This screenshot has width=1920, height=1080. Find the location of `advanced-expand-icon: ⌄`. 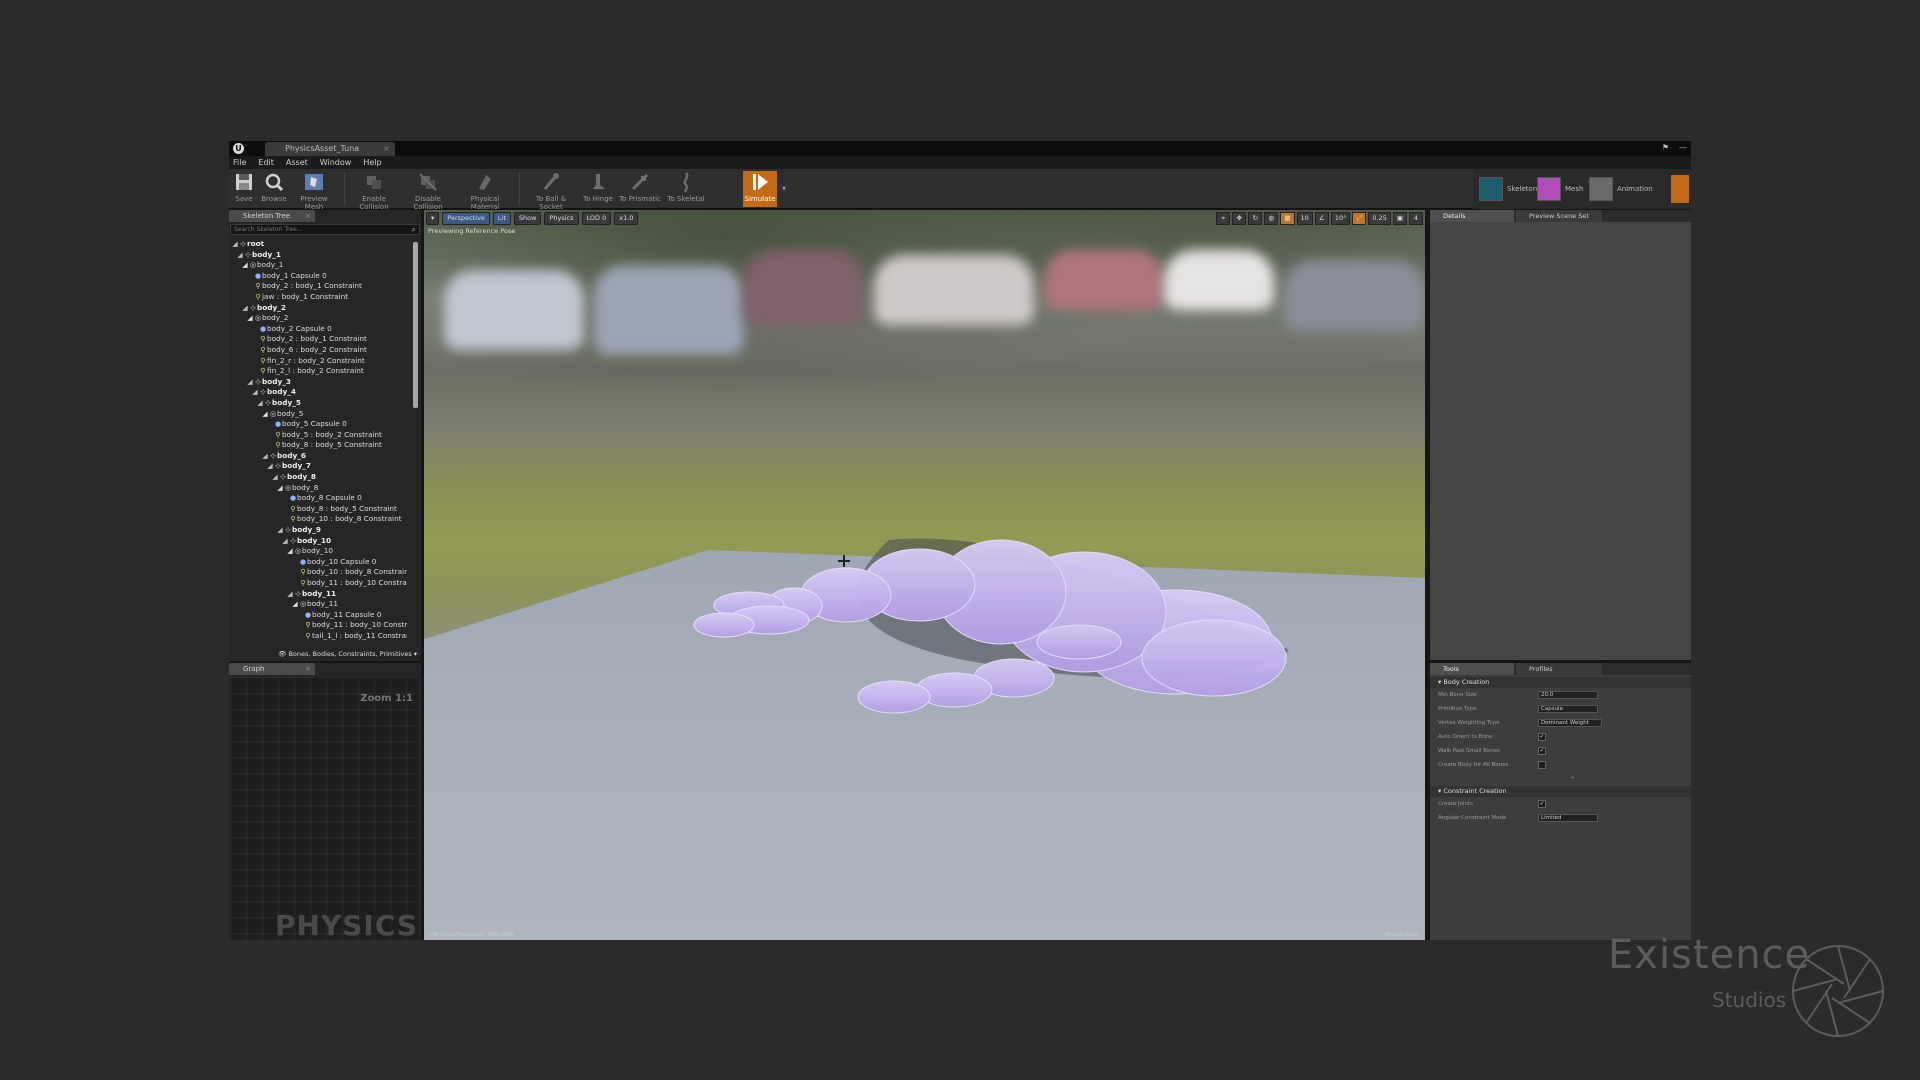

advanced-expand-icon: ⌄ is located at coordinates (1572, 776).